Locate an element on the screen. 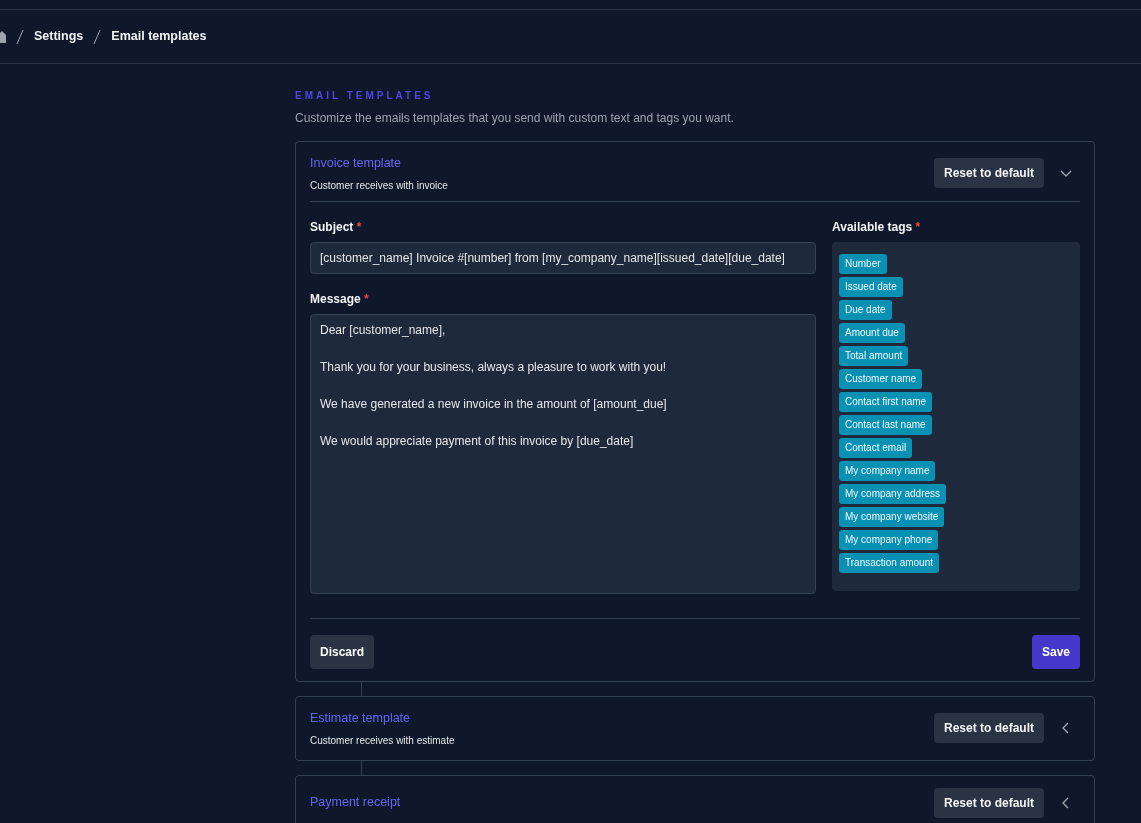  discard-button: Discard is located at coordinates (342, 651).